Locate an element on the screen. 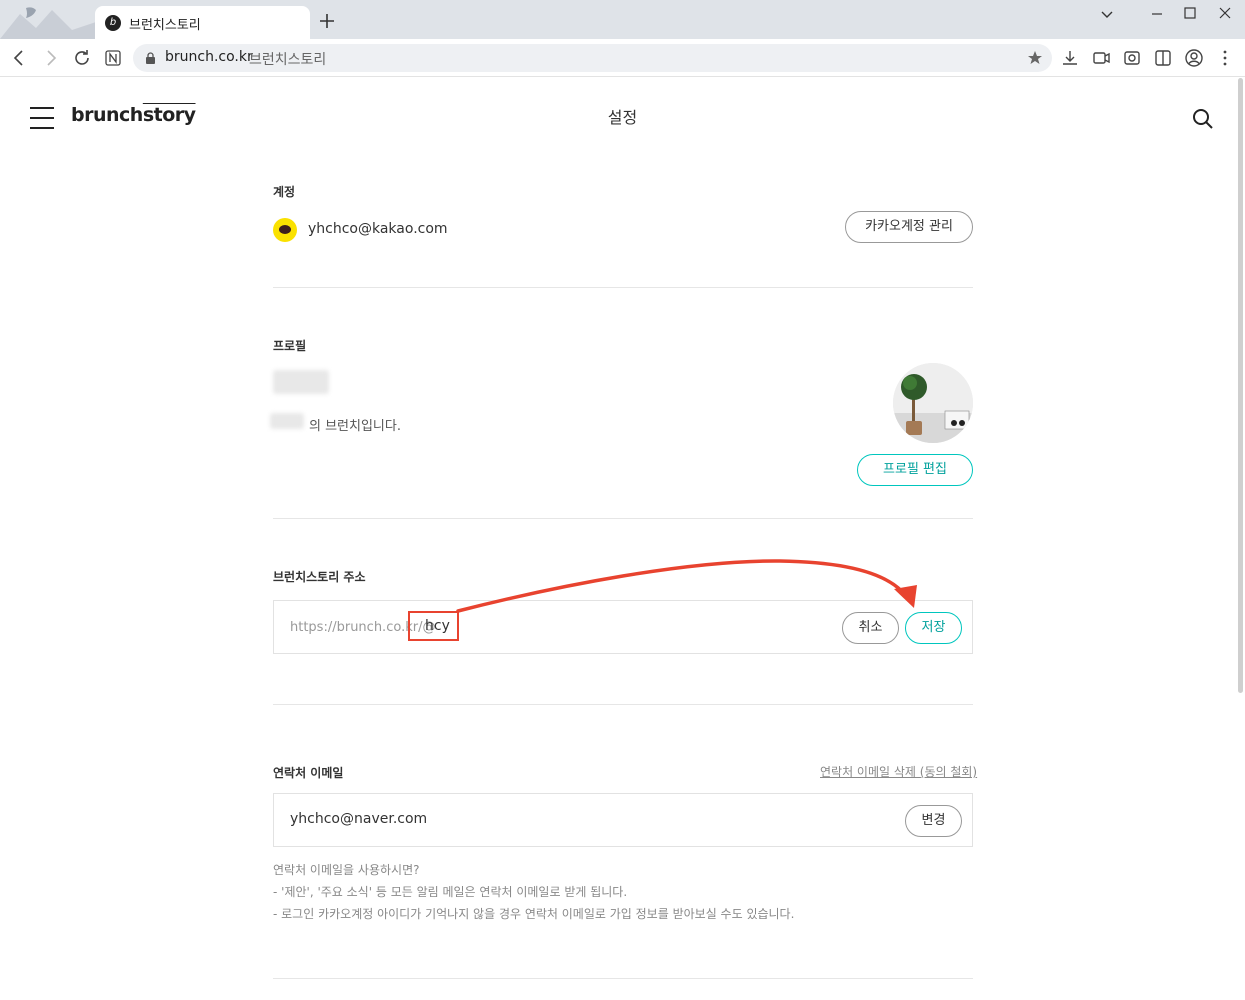  avatar-photo-plant-icon is located at coordinates (933, 403).